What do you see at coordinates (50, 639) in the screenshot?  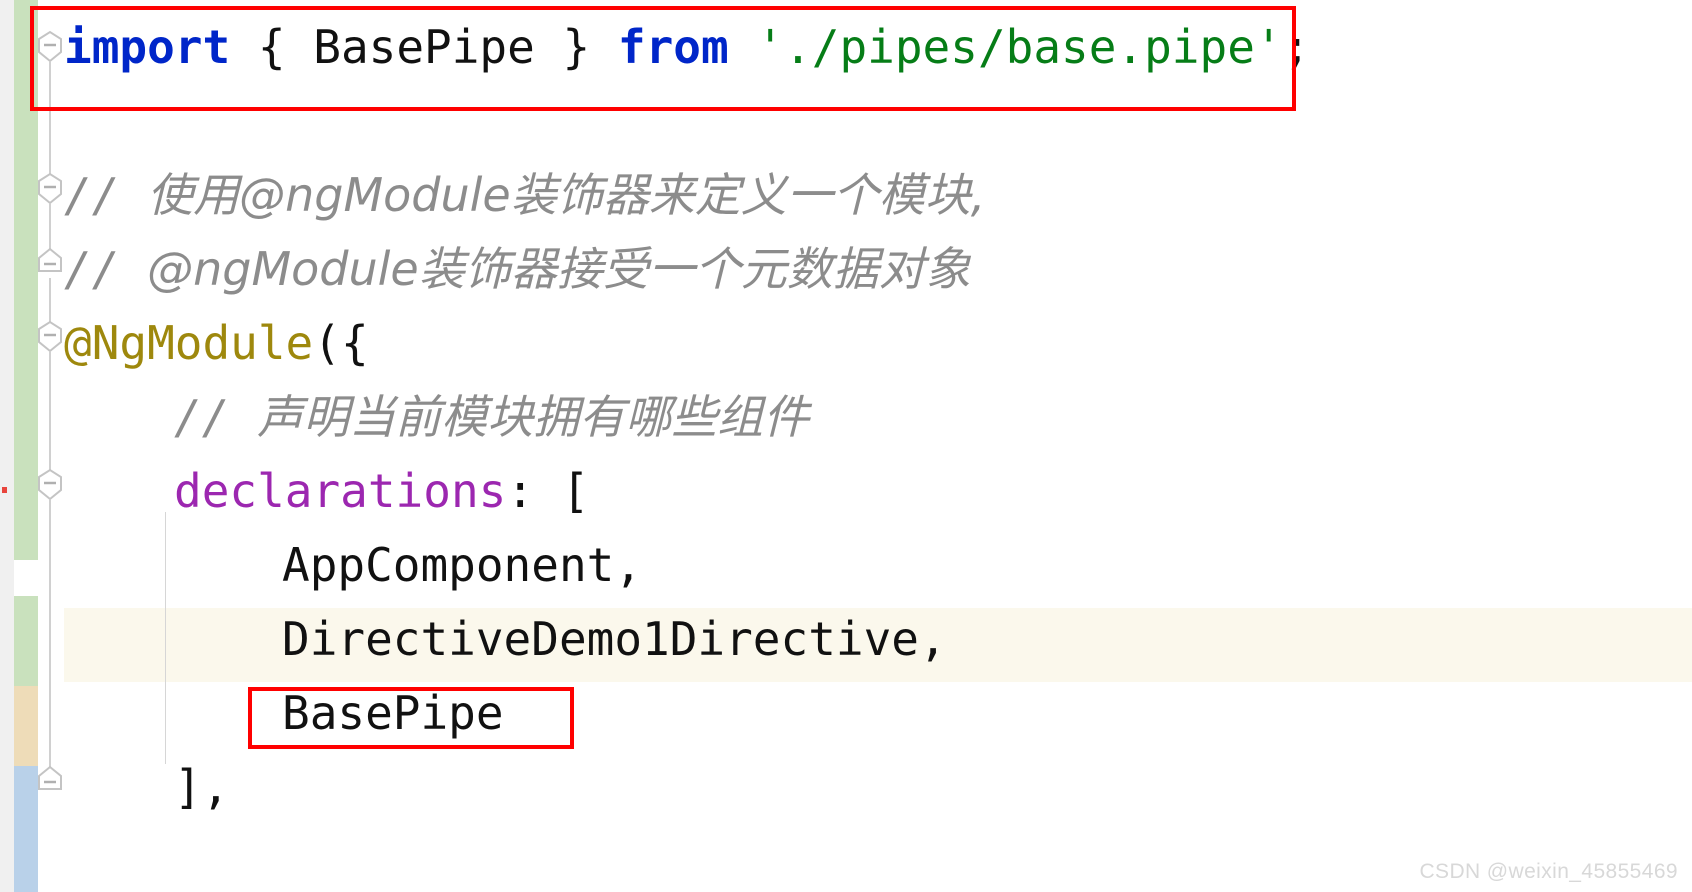 I see `connector-decl` at bounding box center [50, 639].